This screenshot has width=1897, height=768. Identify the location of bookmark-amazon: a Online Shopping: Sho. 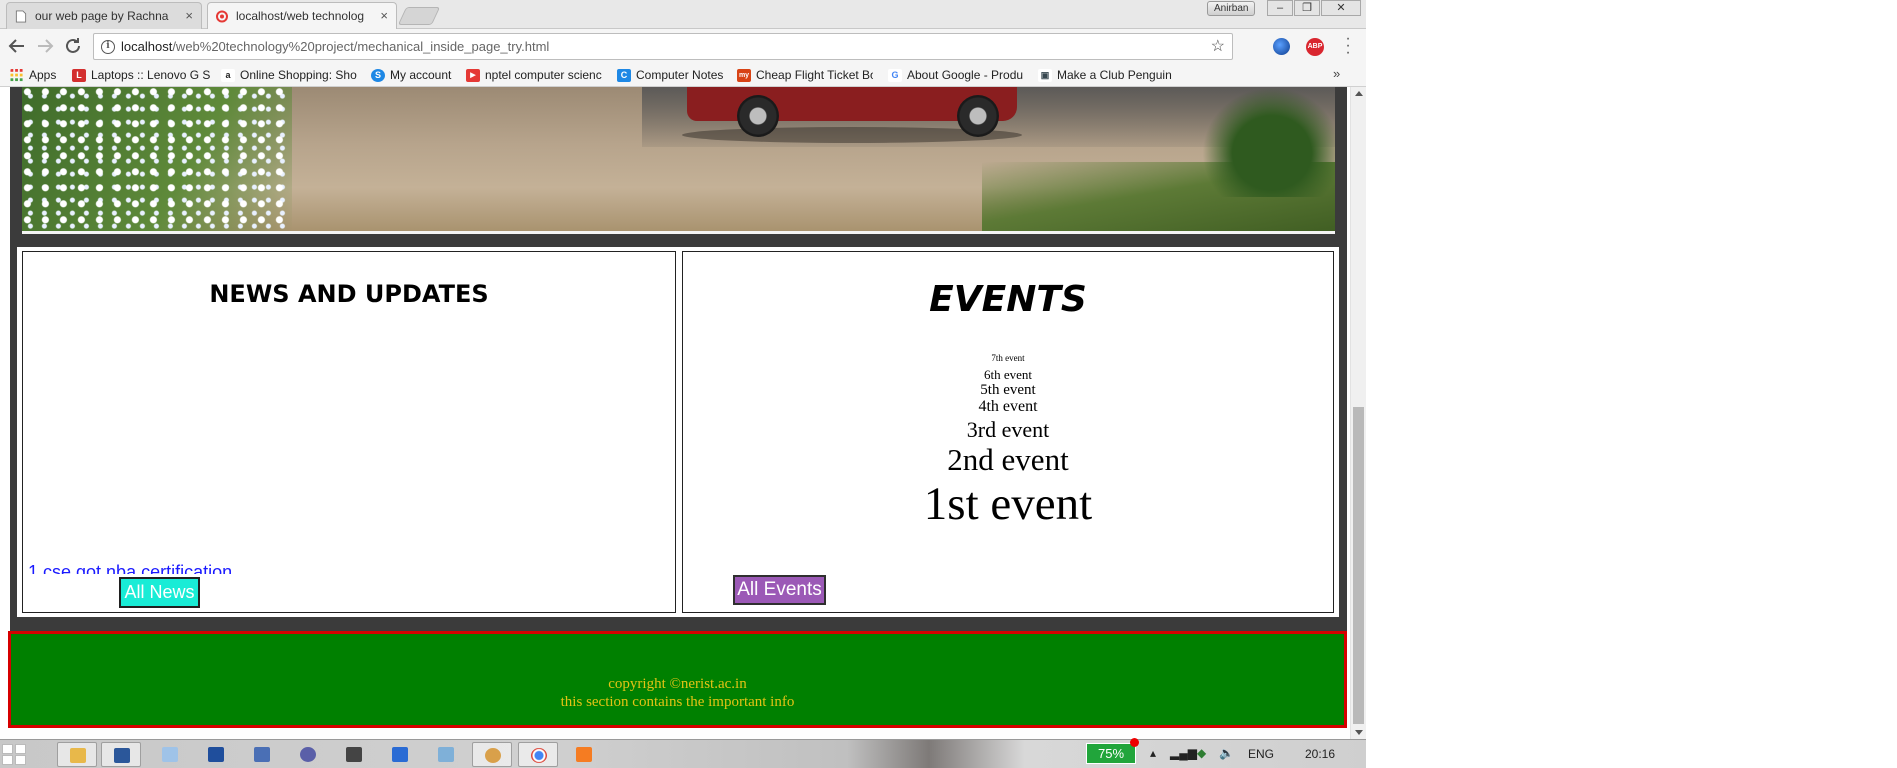
(289, 75).